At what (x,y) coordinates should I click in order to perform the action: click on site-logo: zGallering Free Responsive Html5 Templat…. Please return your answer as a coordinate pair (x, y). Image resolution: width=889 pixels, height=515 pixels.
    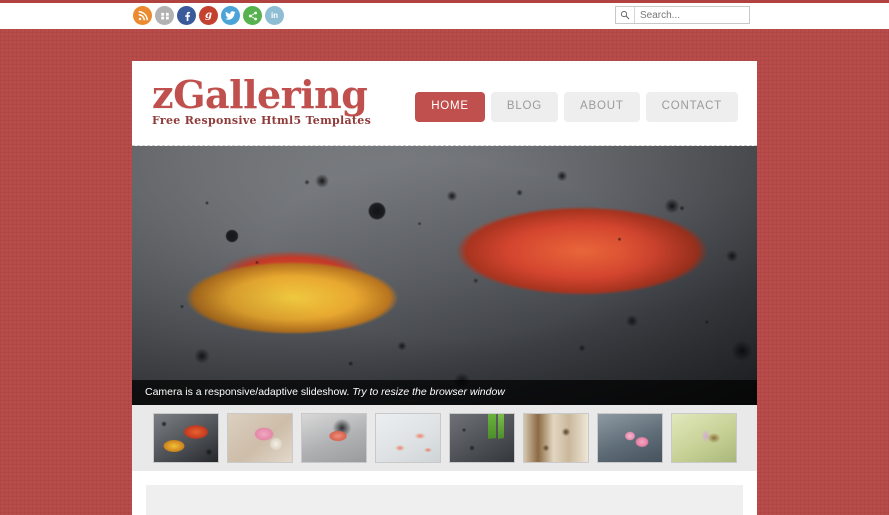
    Looking at the image, I should click on (262, 100).